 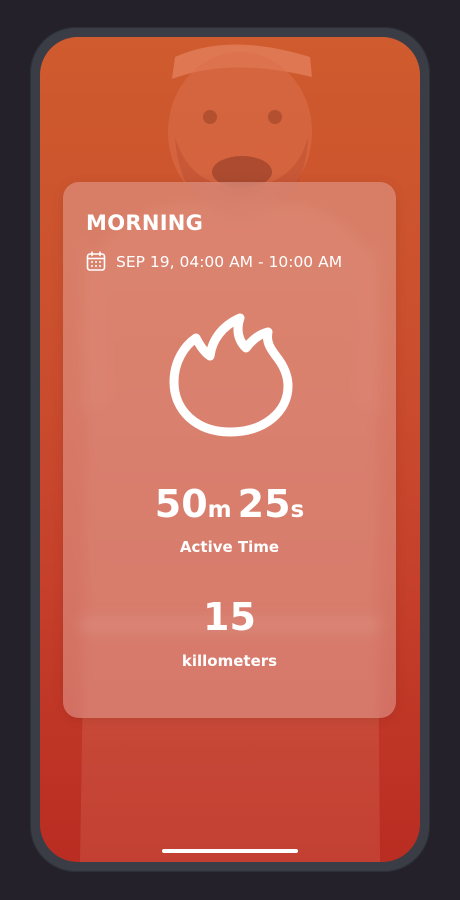 What do you see at coordinates (181, 504) in the screenshot?
I see `minutes-value: 50` at bounding box center [181, 504].